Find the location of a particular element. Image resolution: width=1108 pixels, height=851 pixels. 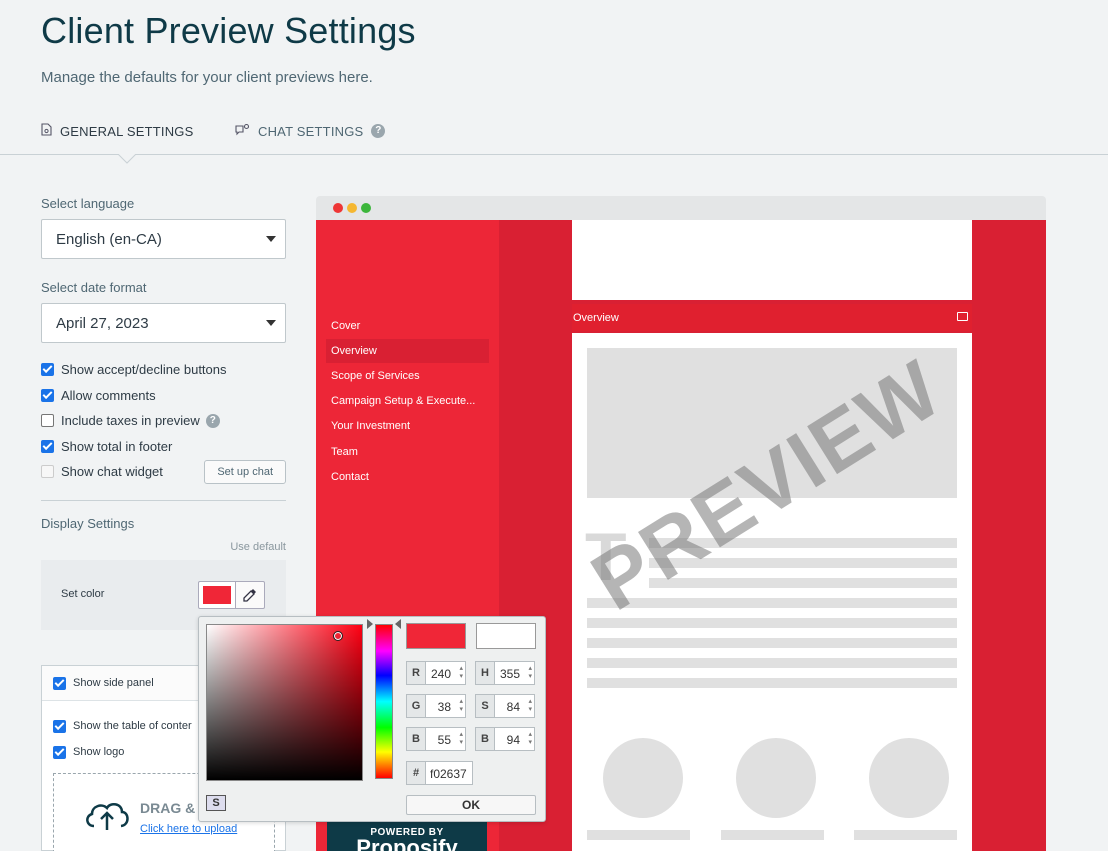

ok-button: OK is located at coordinates (471, 805).